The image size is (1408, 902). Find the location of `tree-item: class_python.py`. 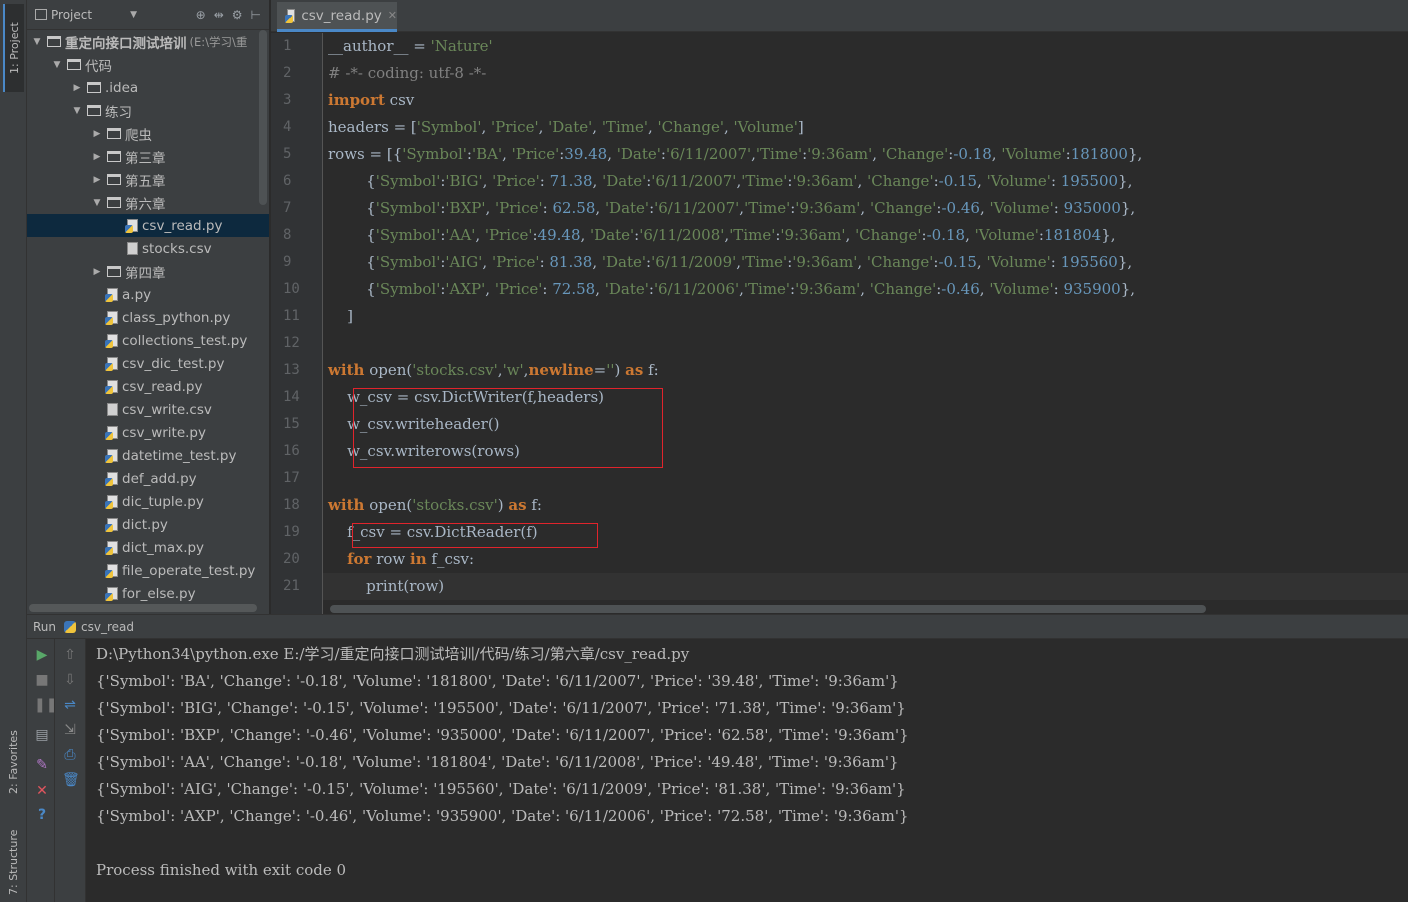

tree-item: class_python.py is located at coordinates (148, 317).